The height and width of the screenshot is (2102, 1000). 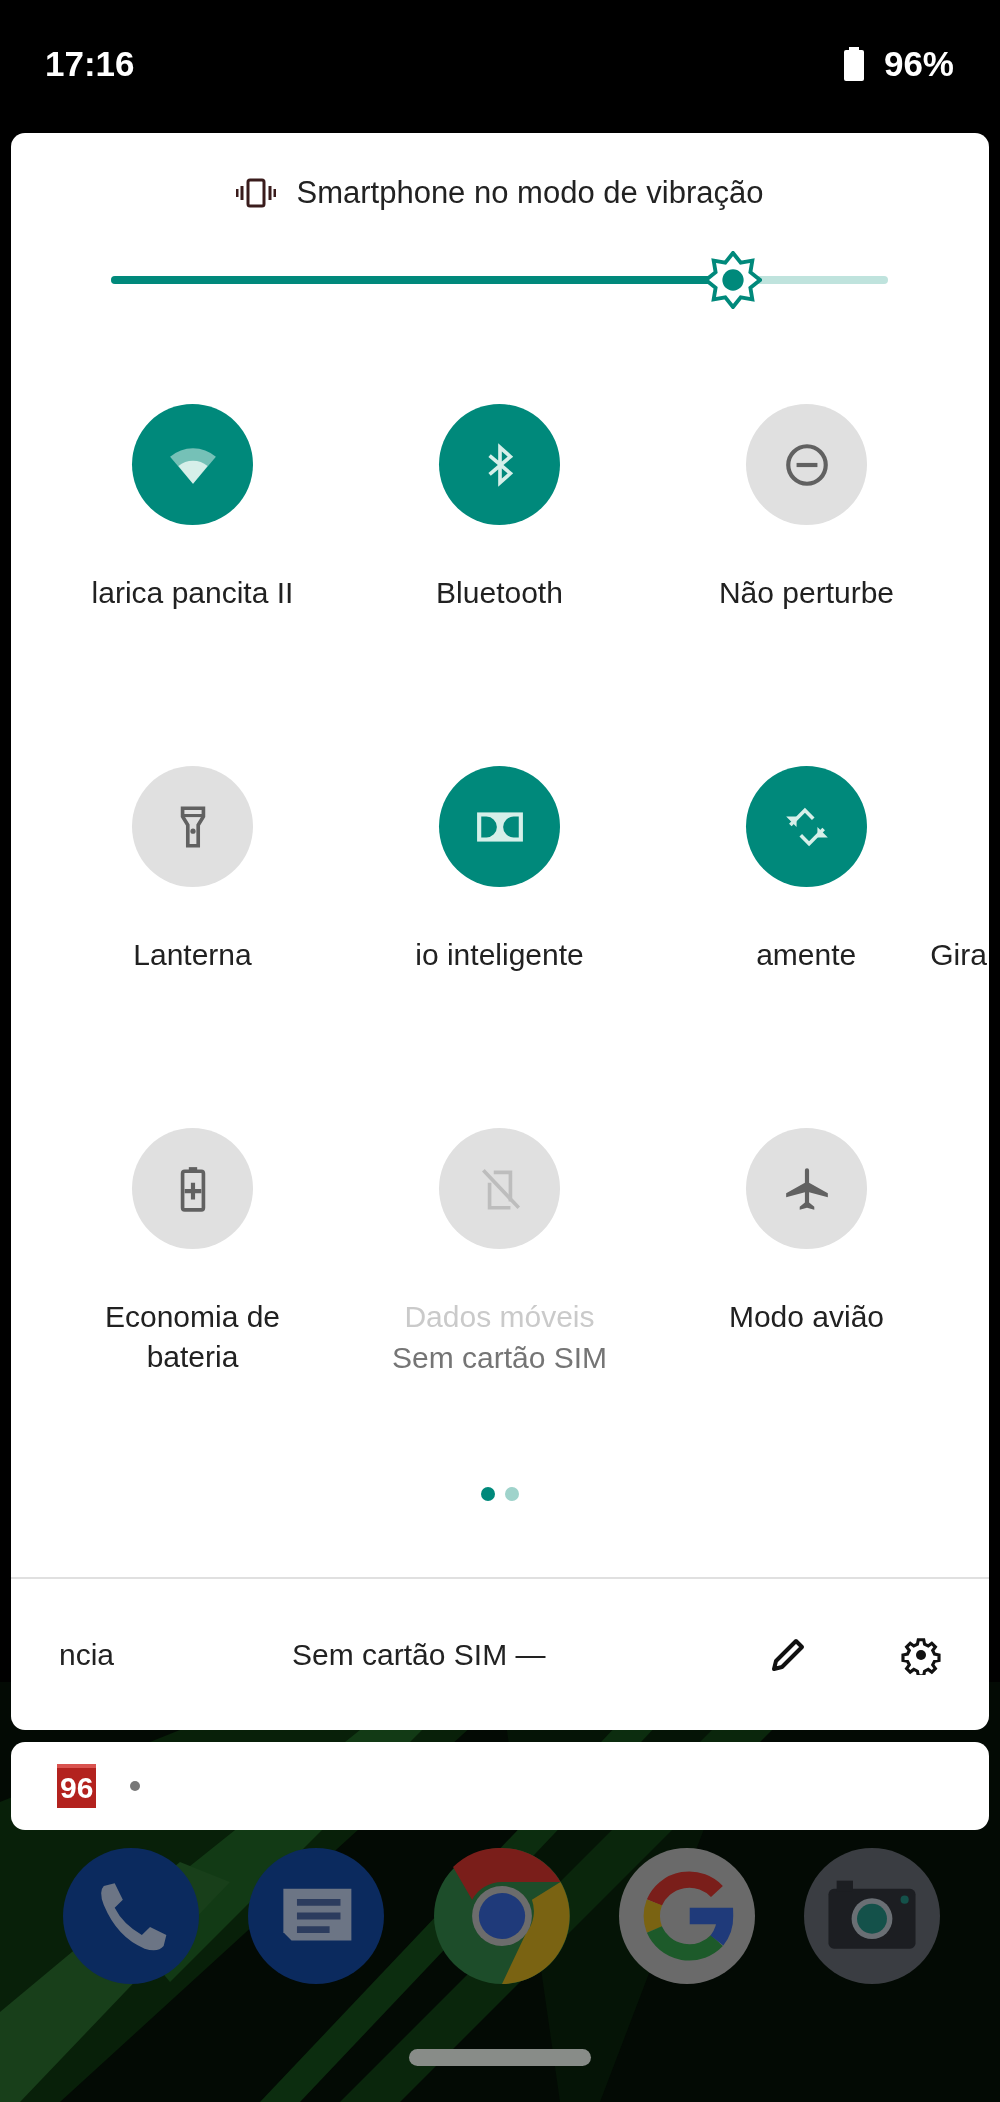 What do you see at coordinates (135, 1786) in the screenshot?
I see `dot-icon` at bounding box center [135, 1786].